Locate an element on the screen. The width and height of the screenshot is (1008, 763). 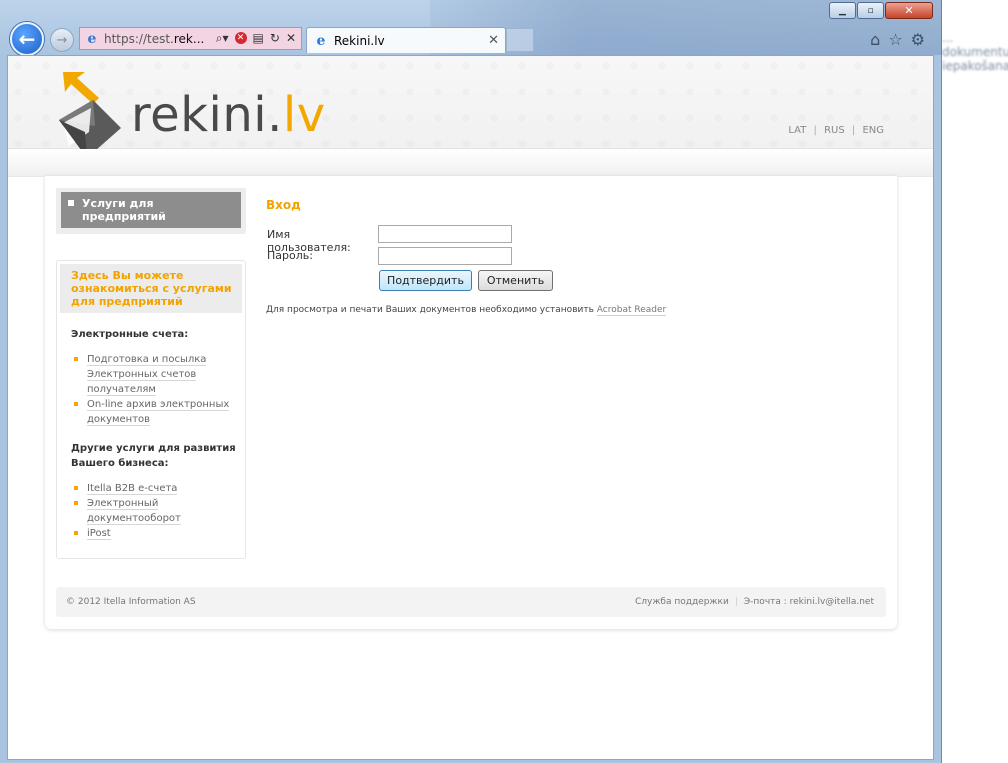
forward-arrow-icon: → is located at coordinates (62, 40).